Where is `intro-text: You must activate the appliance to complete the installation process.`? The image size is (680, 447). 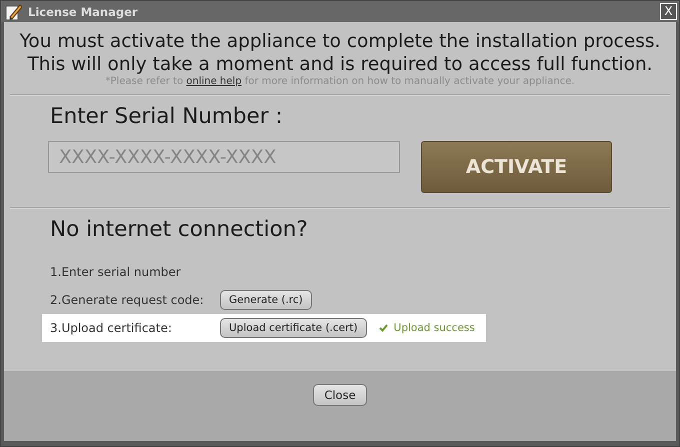
intro-text: You must activate the appliance to complete the installation process. is located at coordinates (340, 41).